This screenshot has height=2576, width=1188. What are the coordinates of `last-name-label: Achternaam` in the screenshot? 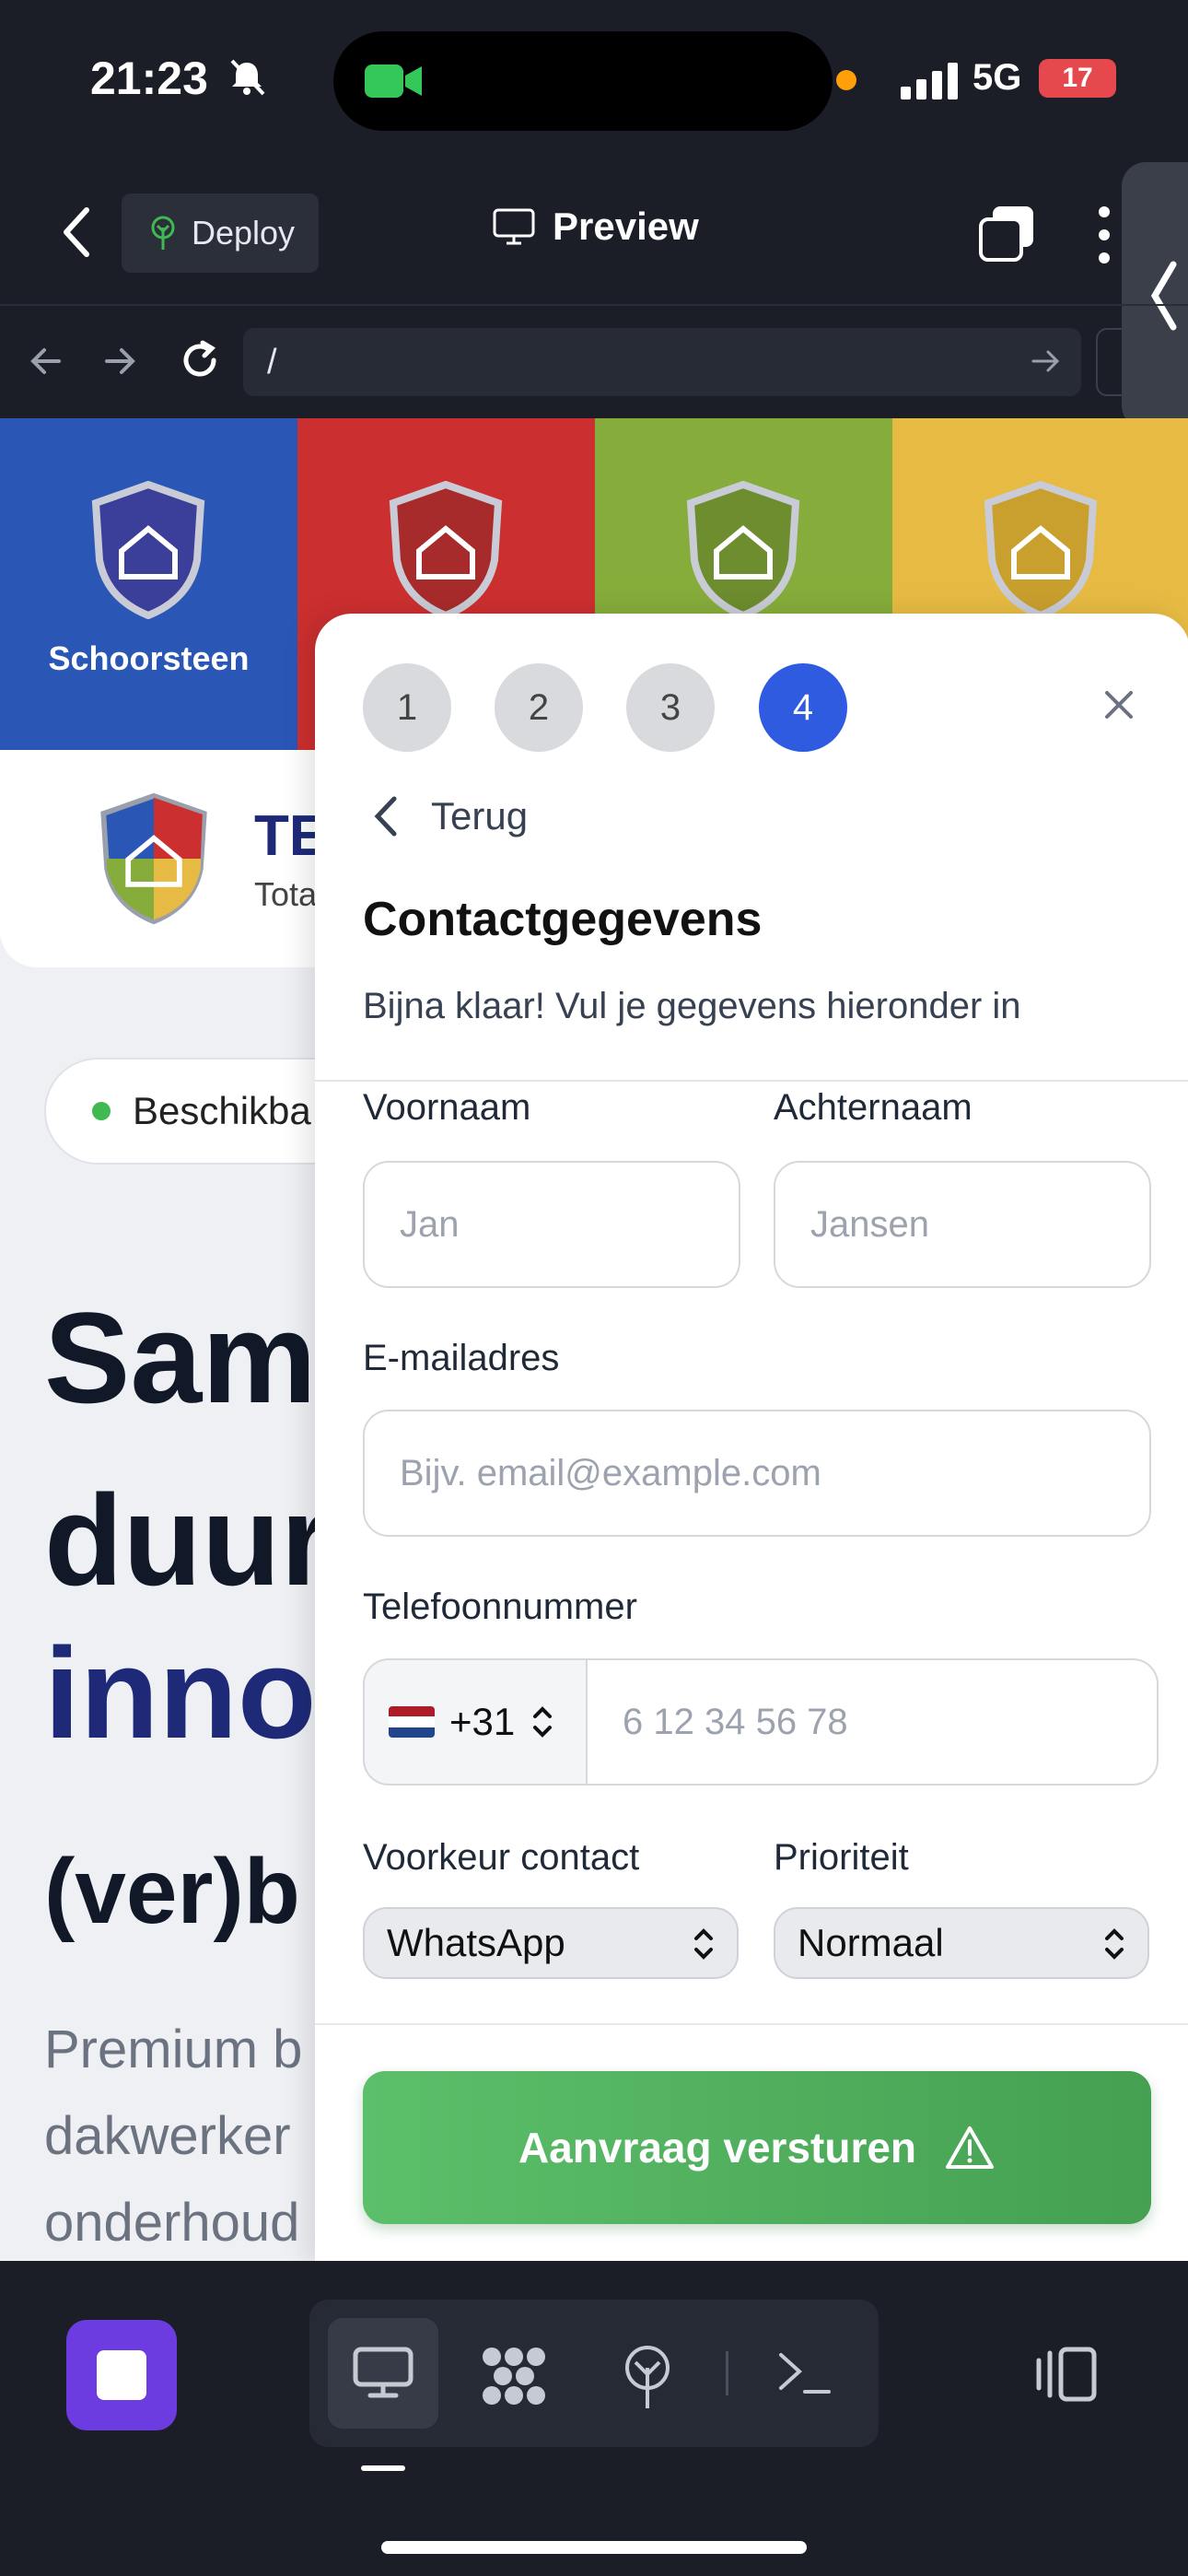 It's located at (873, 1107).